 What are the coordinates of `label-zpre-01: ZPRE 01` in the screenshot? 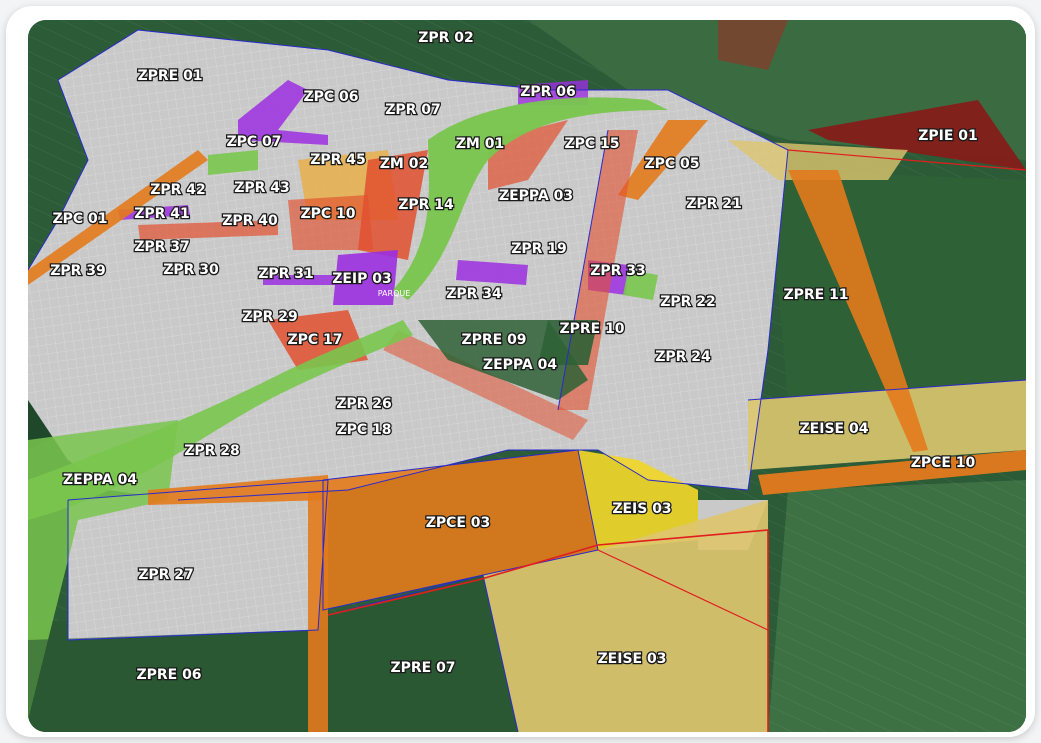 It's located at (170, 76).